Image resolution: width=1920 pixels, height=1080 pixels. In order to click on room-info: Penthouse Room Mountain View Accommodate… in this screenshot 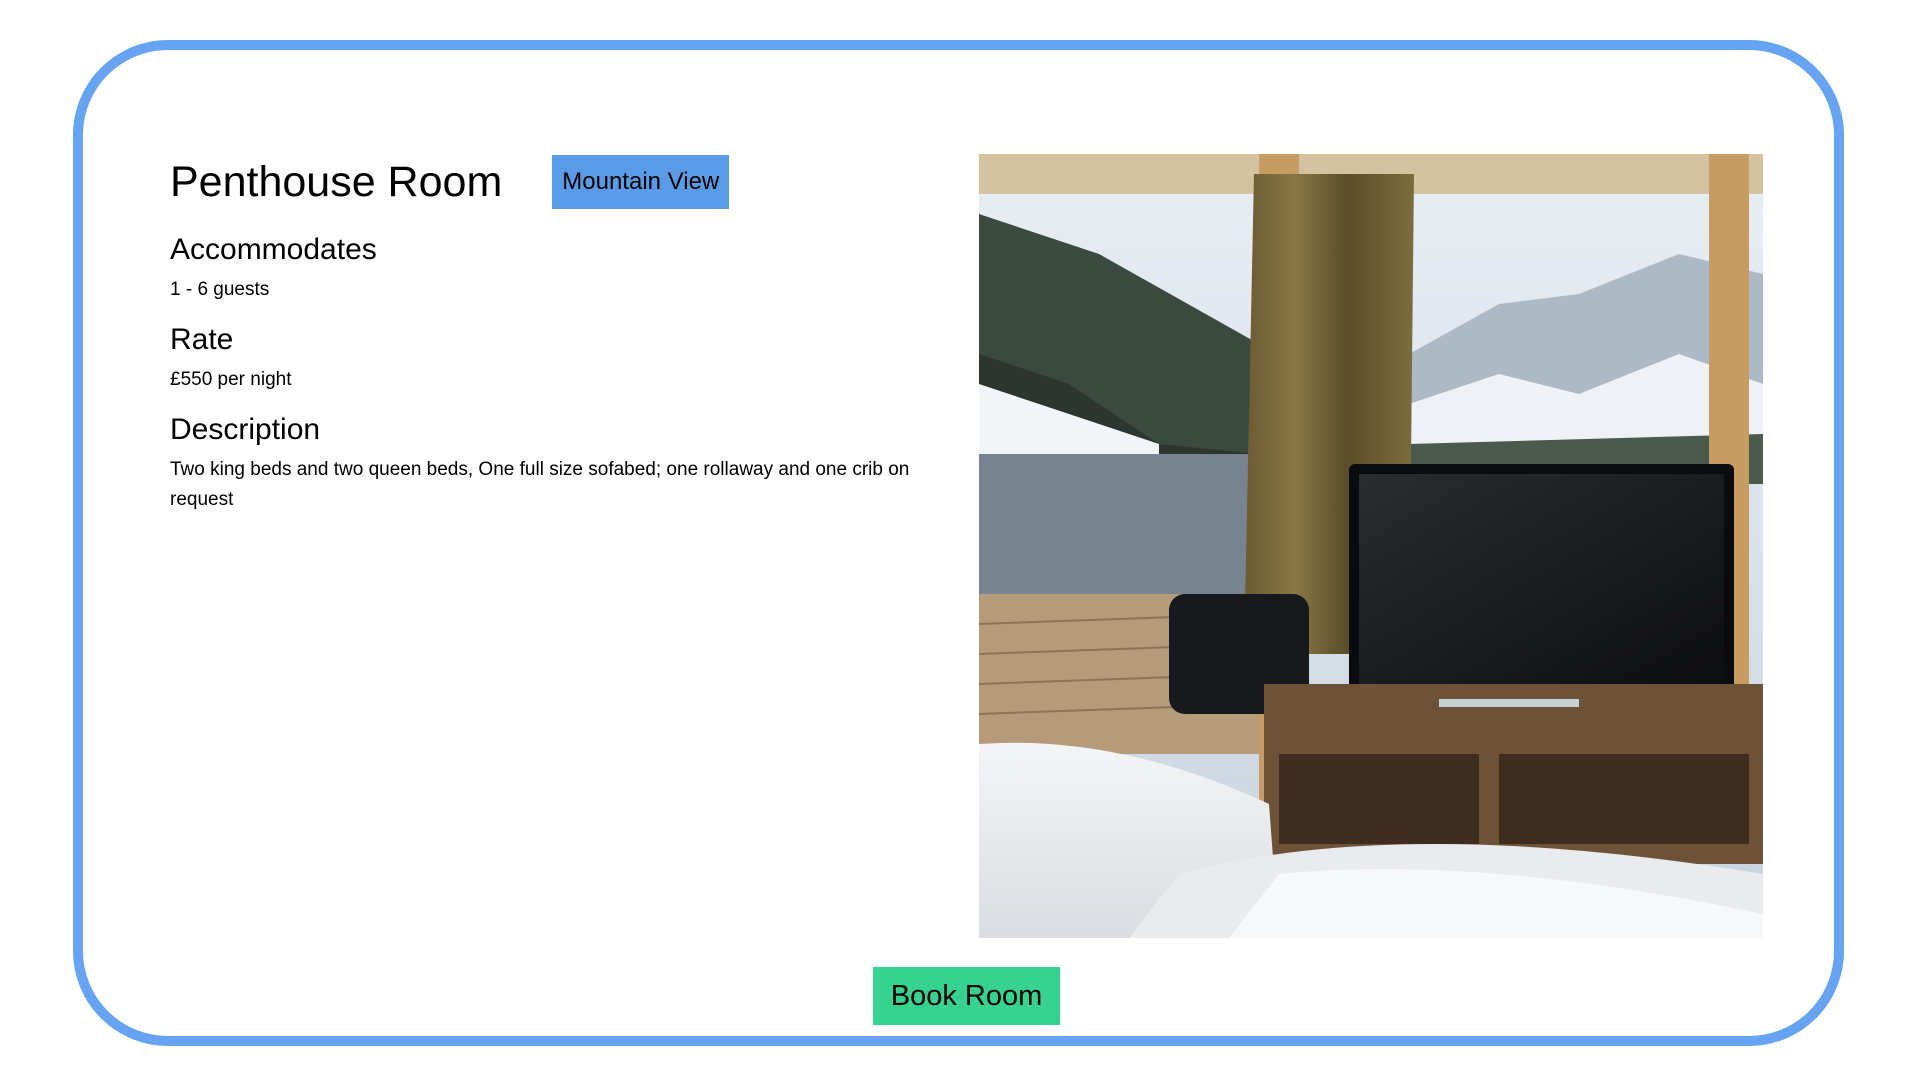, I will do `click(557, 332)`.